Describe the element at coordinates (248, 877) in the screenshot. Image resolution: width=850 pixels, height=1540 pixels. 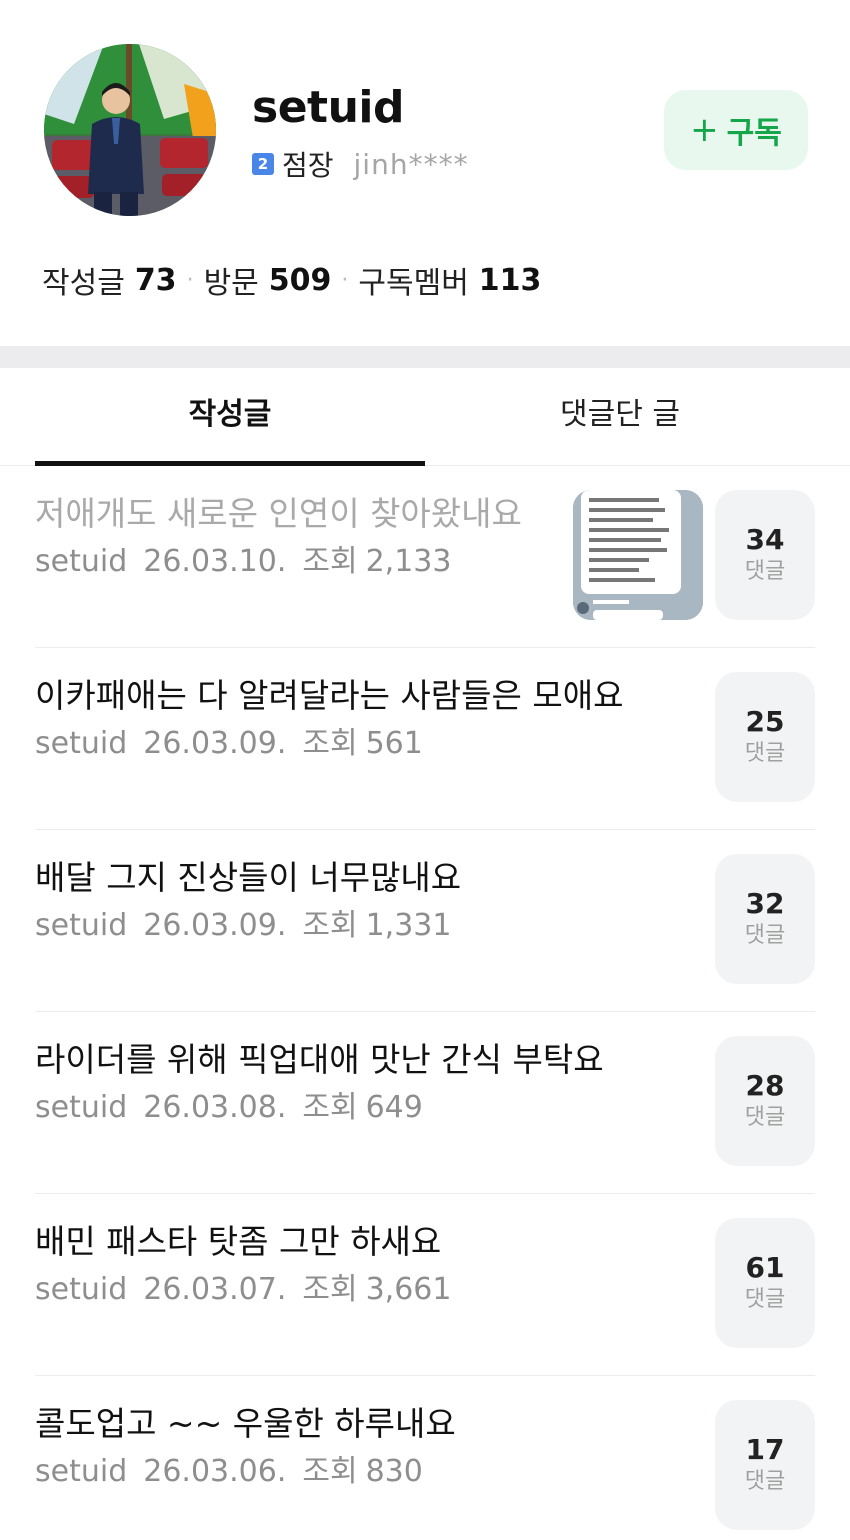
I see `post-title: 배달 그지 진상들이 너무많내요` at that location.